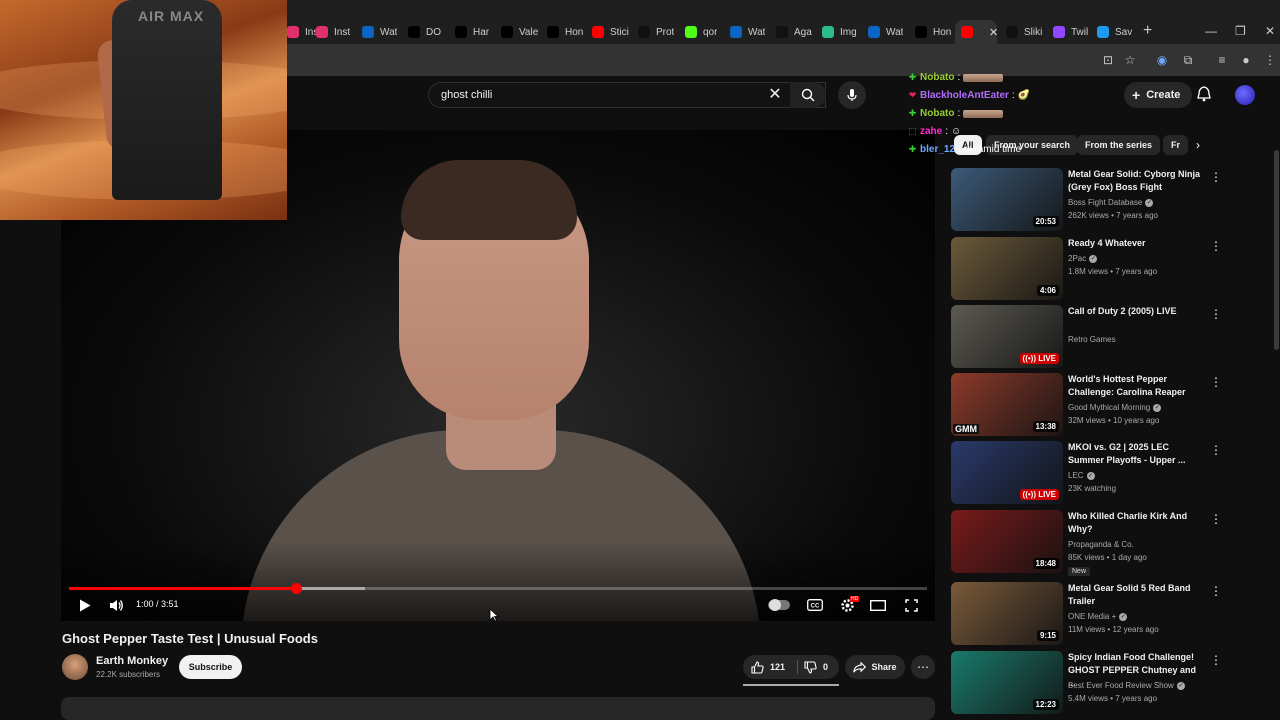 The width and height of the screenshot is (1280, 720). What do you see at coordinates (937, 113) in the screenshot?
I see `chat-username: Nobato` at bounding box center [937, 113].